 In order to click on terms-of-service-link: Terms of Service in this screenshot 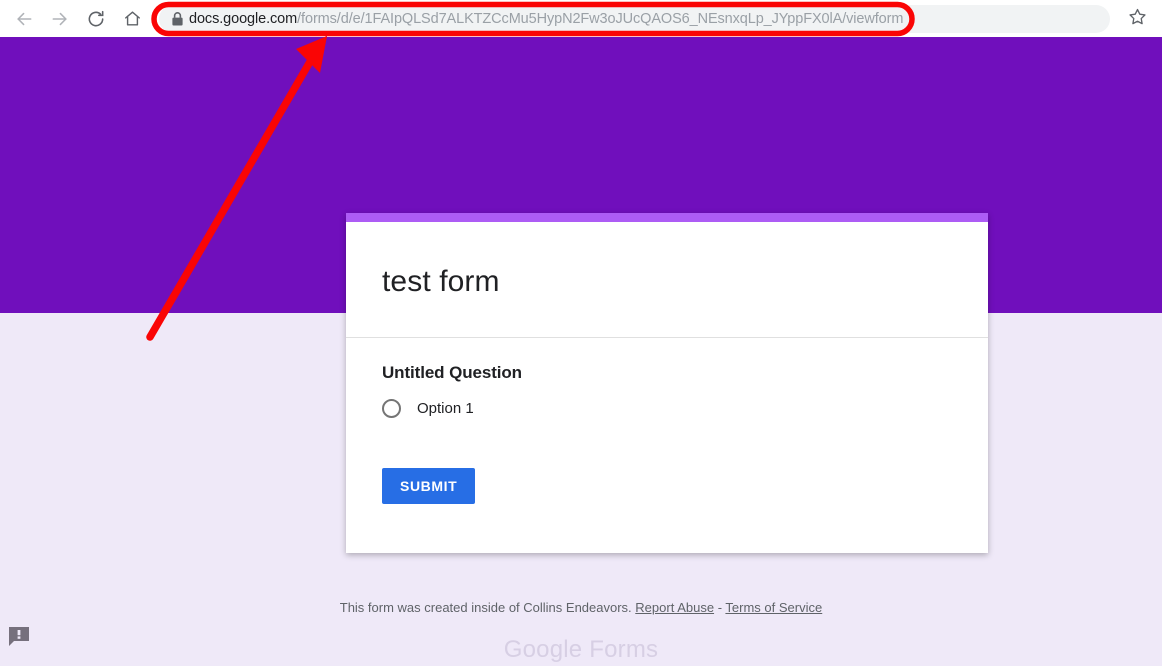, I will do `click(773, 607)`.